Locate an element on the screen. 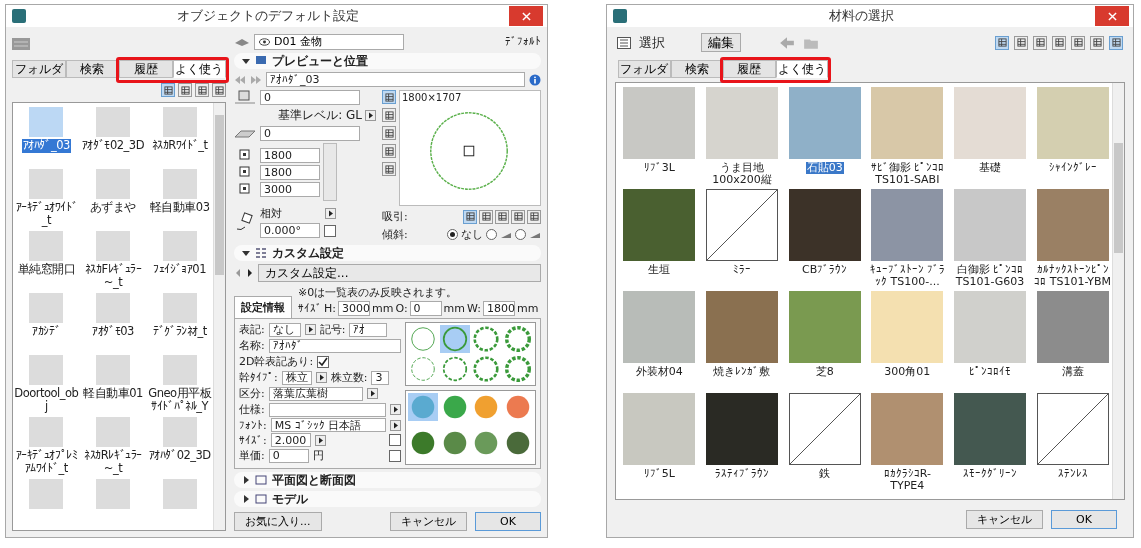 This screenshot has width=1141, height=548. list-icon is located at coordinates (624, 42).